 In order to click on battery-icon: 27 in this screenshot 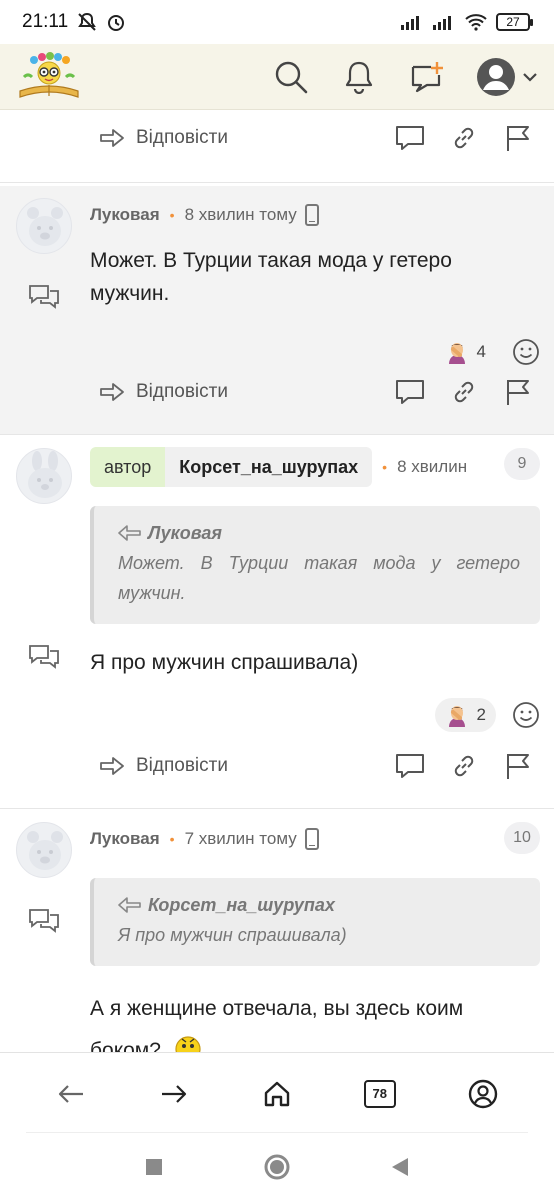, I will do `click(514, 22)`.